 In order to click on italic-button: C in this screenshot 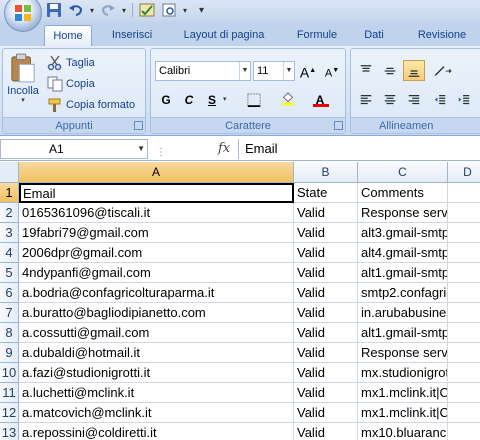, I will do `click(189, 99)`.